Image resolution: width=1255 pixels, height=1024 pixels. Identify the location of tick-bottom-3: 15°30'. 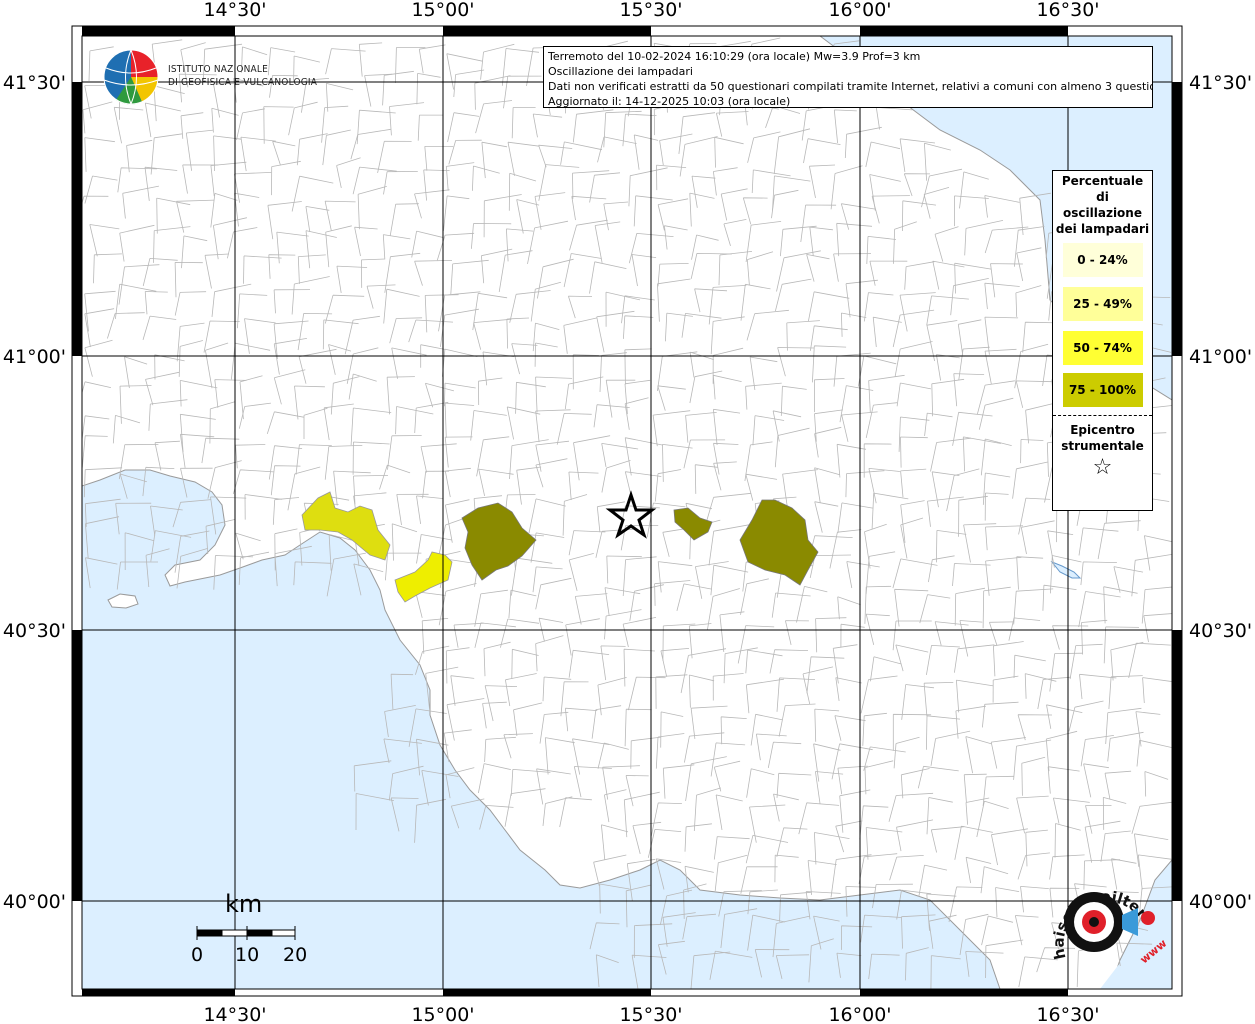
(650, 1014).